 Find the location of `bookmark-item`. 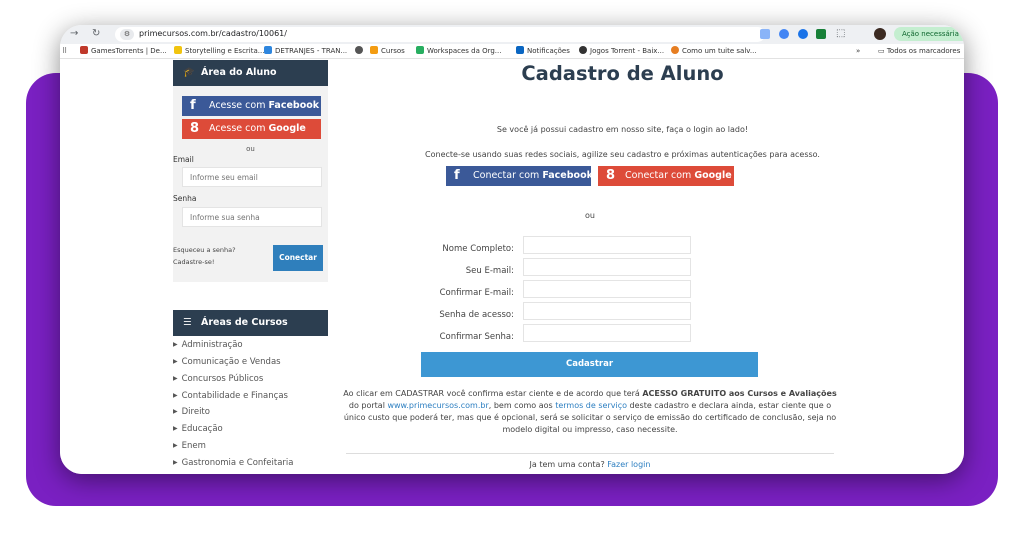

bookmark-item is located at coordinates (360, 51).